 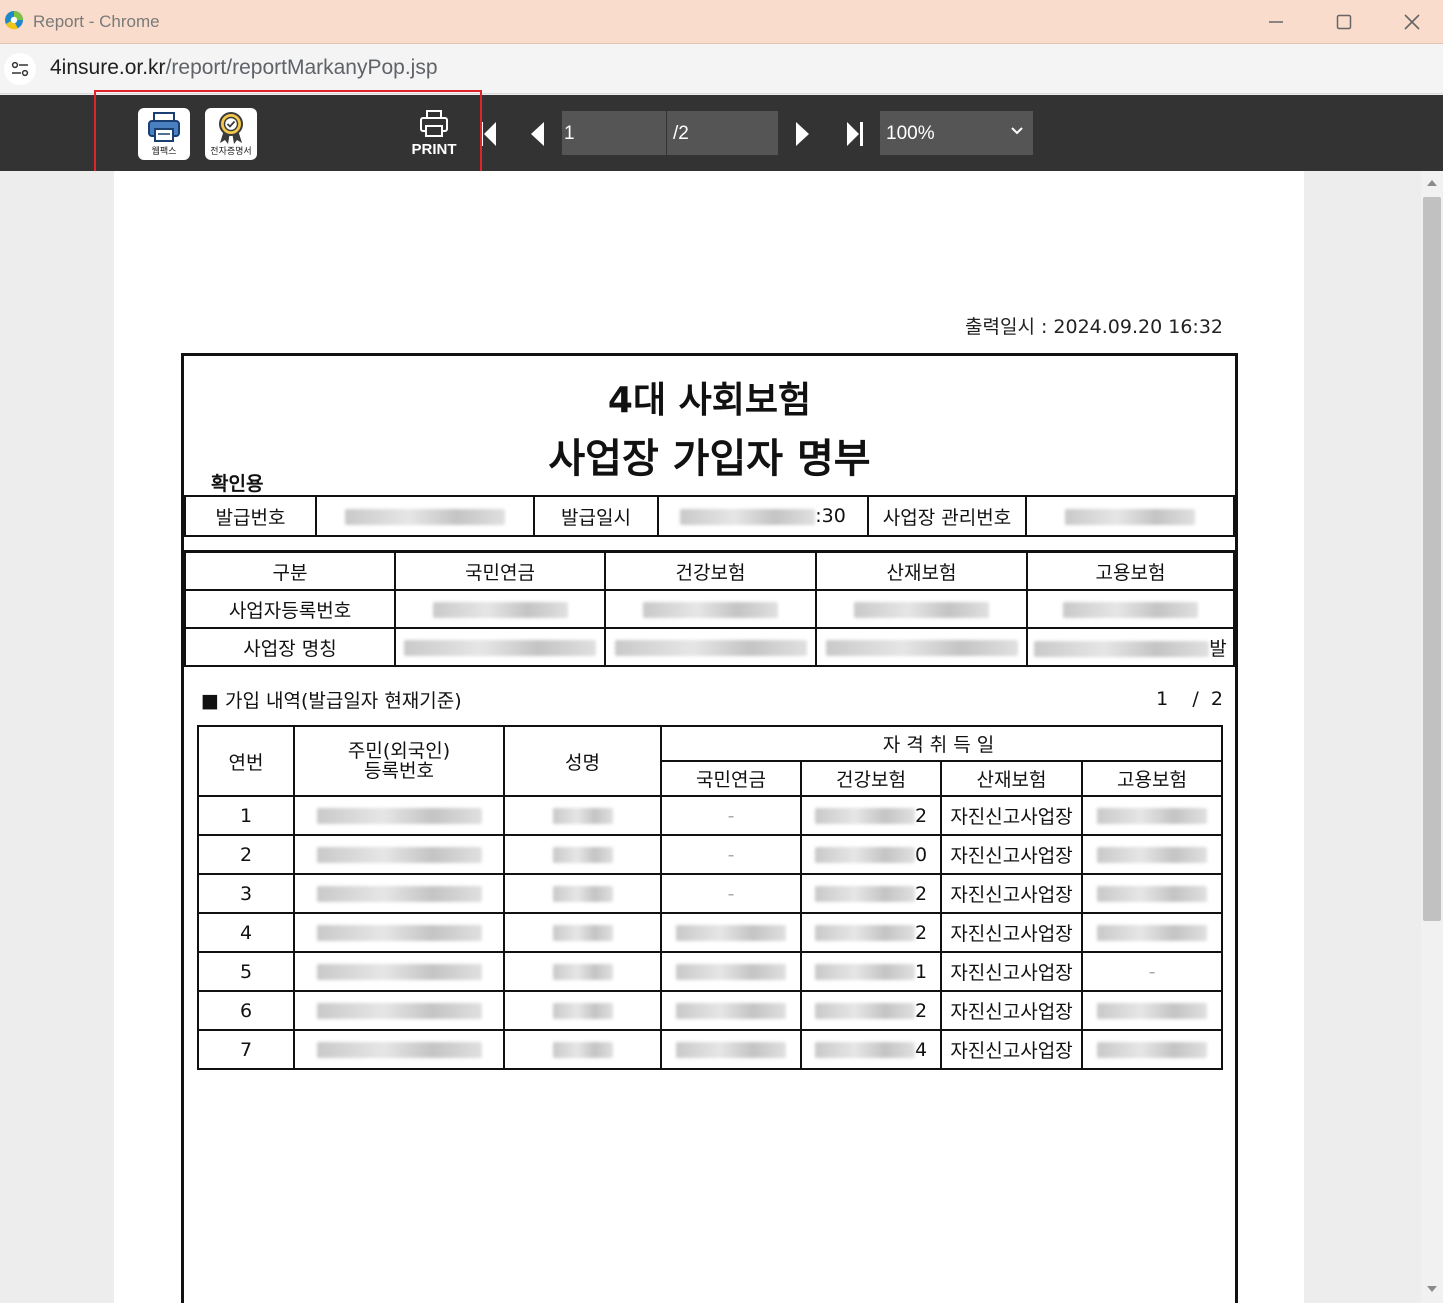 What do you see at coordinates (331, 701) in the screenshot?
I see `section-title: ■ 가입 내역(발급일자 현재기준)` at bounding box center [331, 701].